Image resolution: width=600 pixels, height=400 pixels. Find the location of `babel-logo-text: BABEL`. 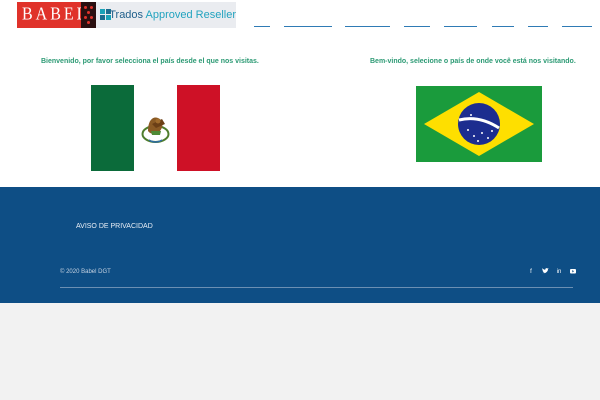

babel-logo-text: BABEL is located at coordinates (56, 14).